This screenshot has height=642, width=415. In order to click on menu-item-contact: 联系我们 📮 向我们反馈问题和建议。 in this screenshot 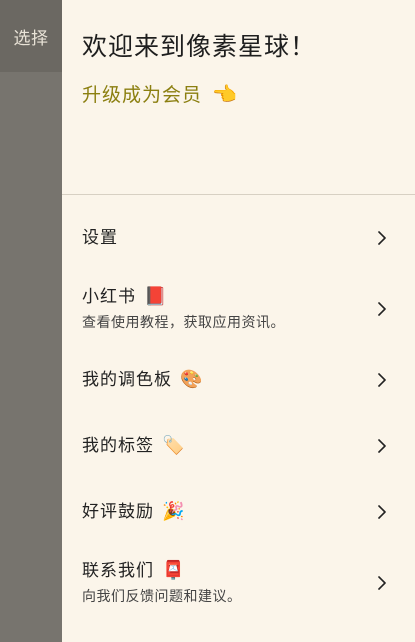, I will do `click(238, 583)`.